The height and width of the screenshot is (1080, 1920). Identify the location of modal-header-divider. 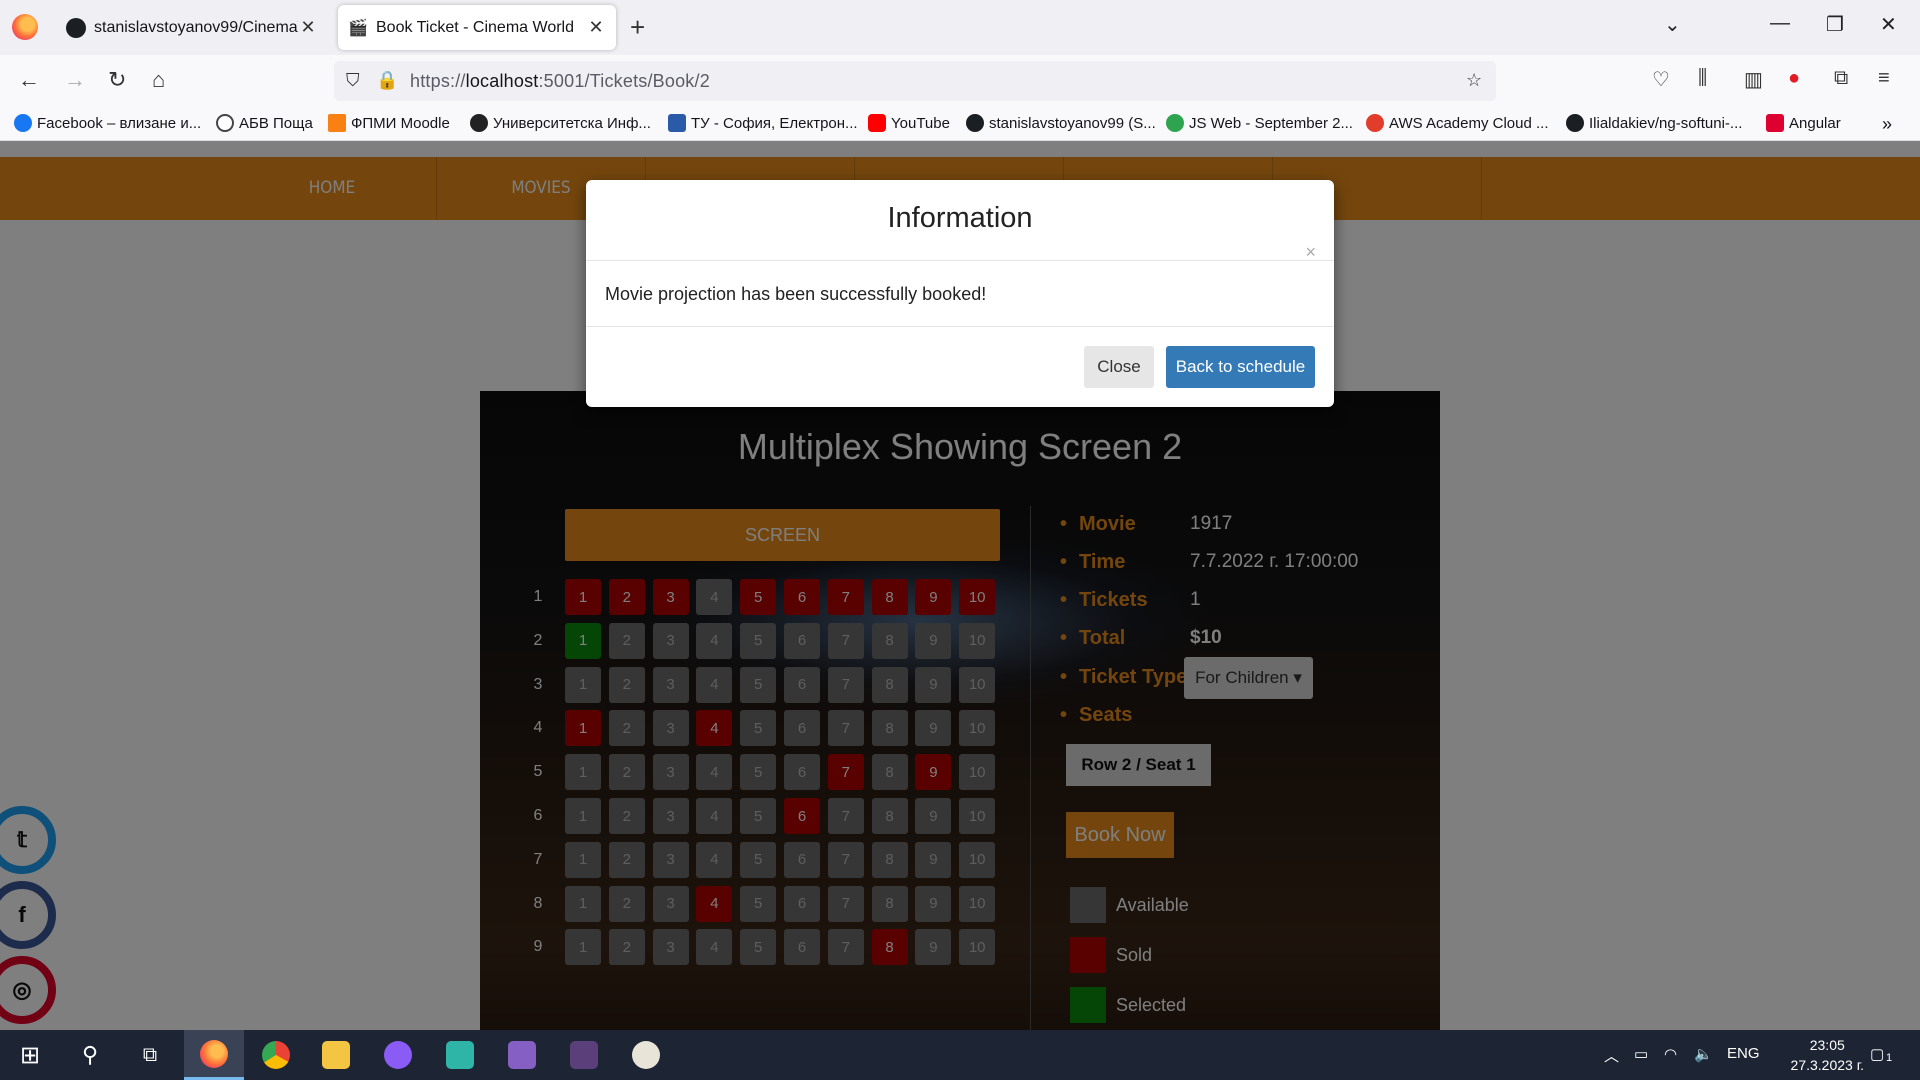
(960, 260).